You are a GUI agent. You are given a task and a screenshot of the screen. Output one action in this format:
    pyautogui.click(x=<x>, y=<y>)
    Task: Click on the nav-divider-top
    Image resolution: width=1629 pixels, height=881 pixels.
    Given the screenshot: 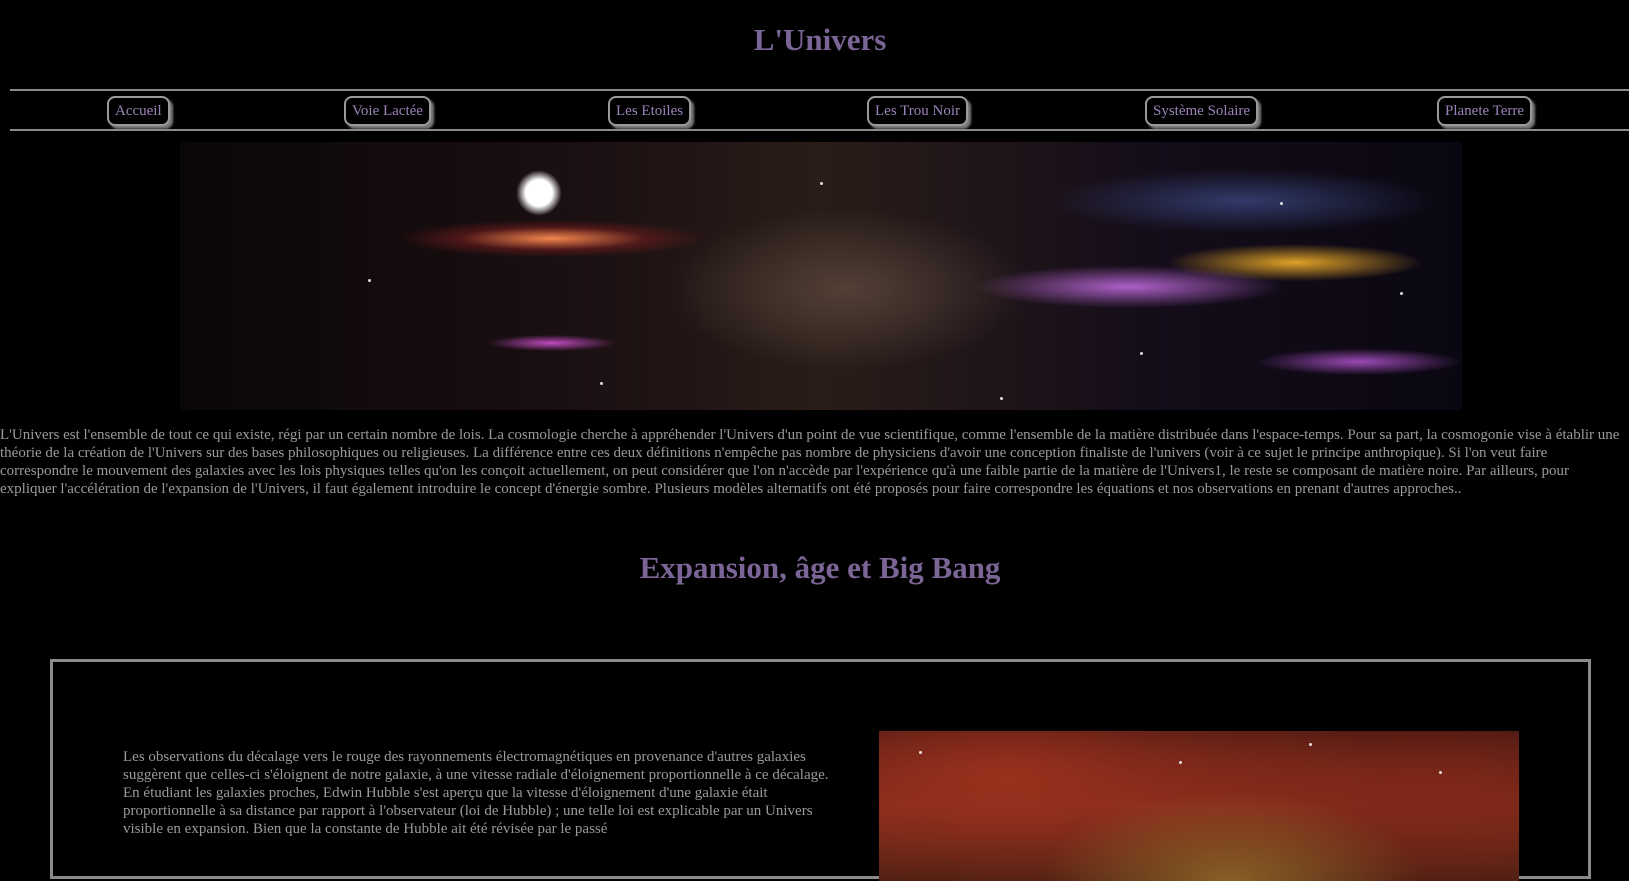 What is the action you would take?
    pyautogui.click(x=819, y=90)
    